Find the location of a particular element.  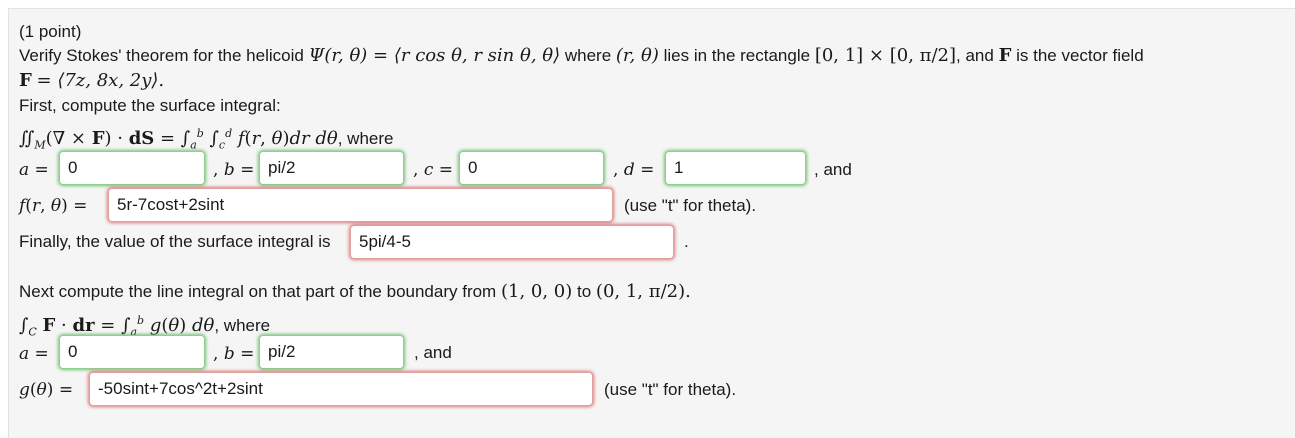

surface-where: , where is located at coordinates (365, 138).